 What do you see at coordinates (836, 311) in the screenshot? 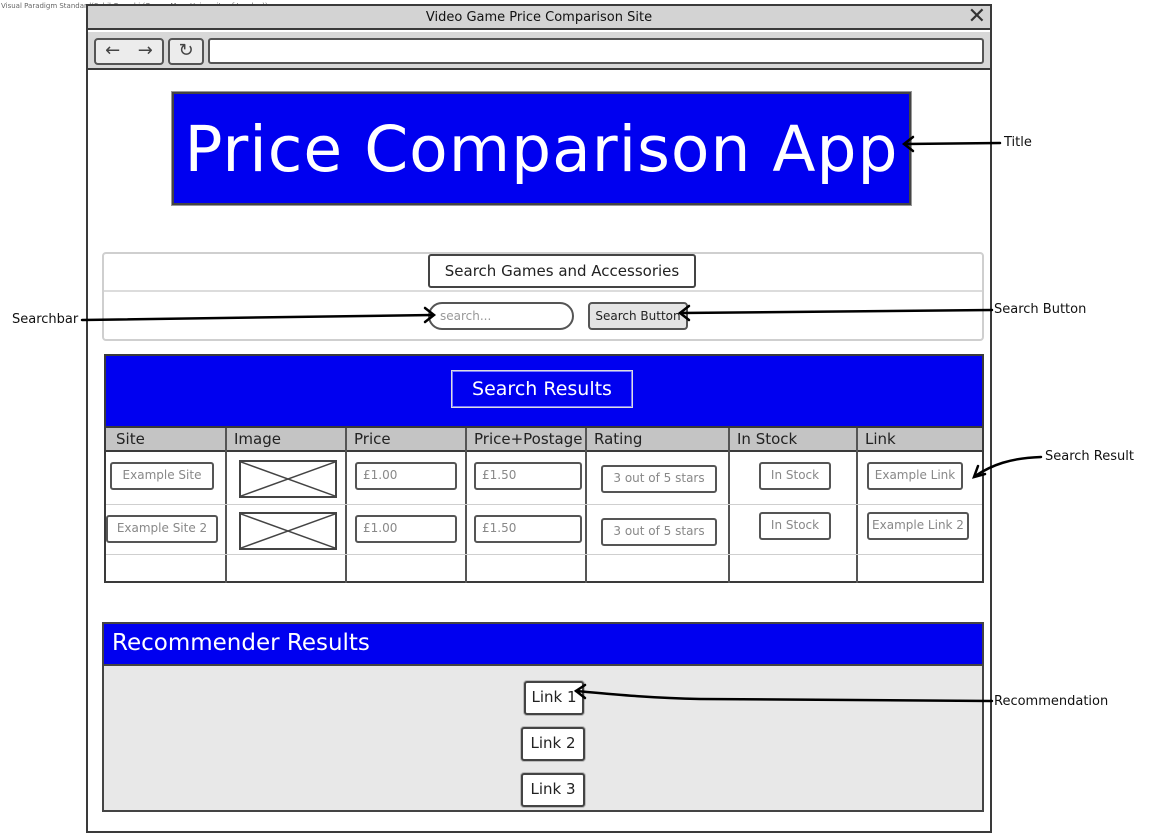
I see `arrow-search-button` at bounding box center [836, 311].